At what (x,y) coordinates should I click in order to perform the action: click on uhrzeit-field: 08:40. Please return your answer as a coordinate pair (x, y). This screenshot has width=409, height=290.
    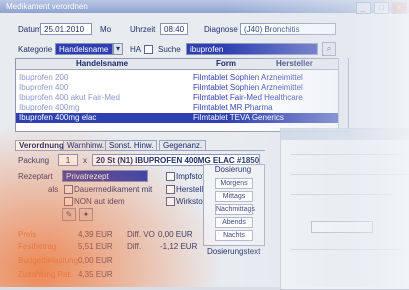
    Looking at the image, I should click on (174, 29).